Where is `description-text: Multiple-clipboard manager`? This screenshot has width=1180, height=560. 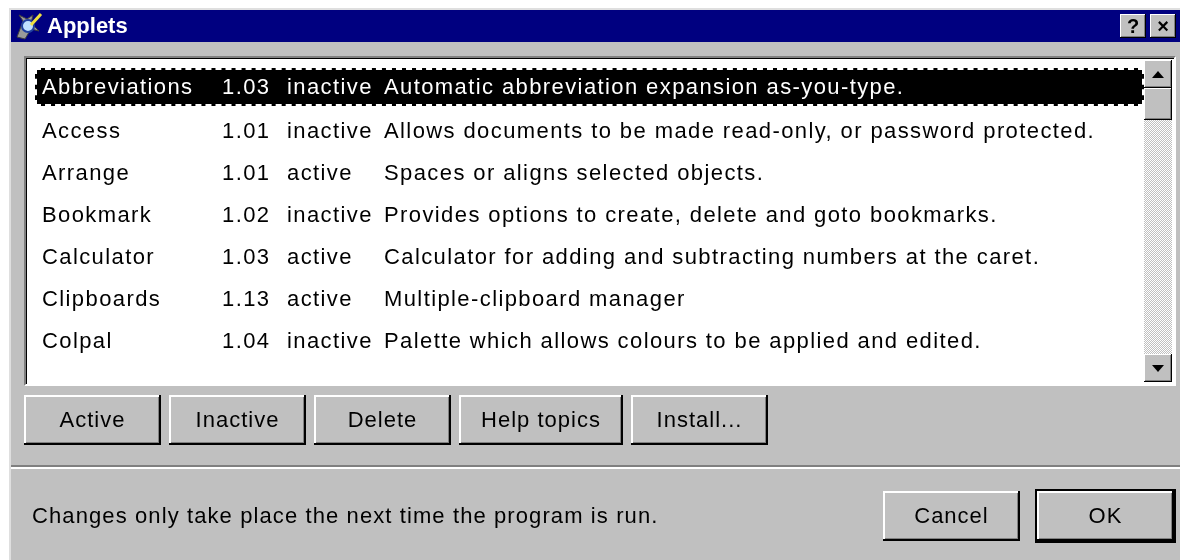
description-text: Multiple-clipboard manager is located at coordinates (535, 299).